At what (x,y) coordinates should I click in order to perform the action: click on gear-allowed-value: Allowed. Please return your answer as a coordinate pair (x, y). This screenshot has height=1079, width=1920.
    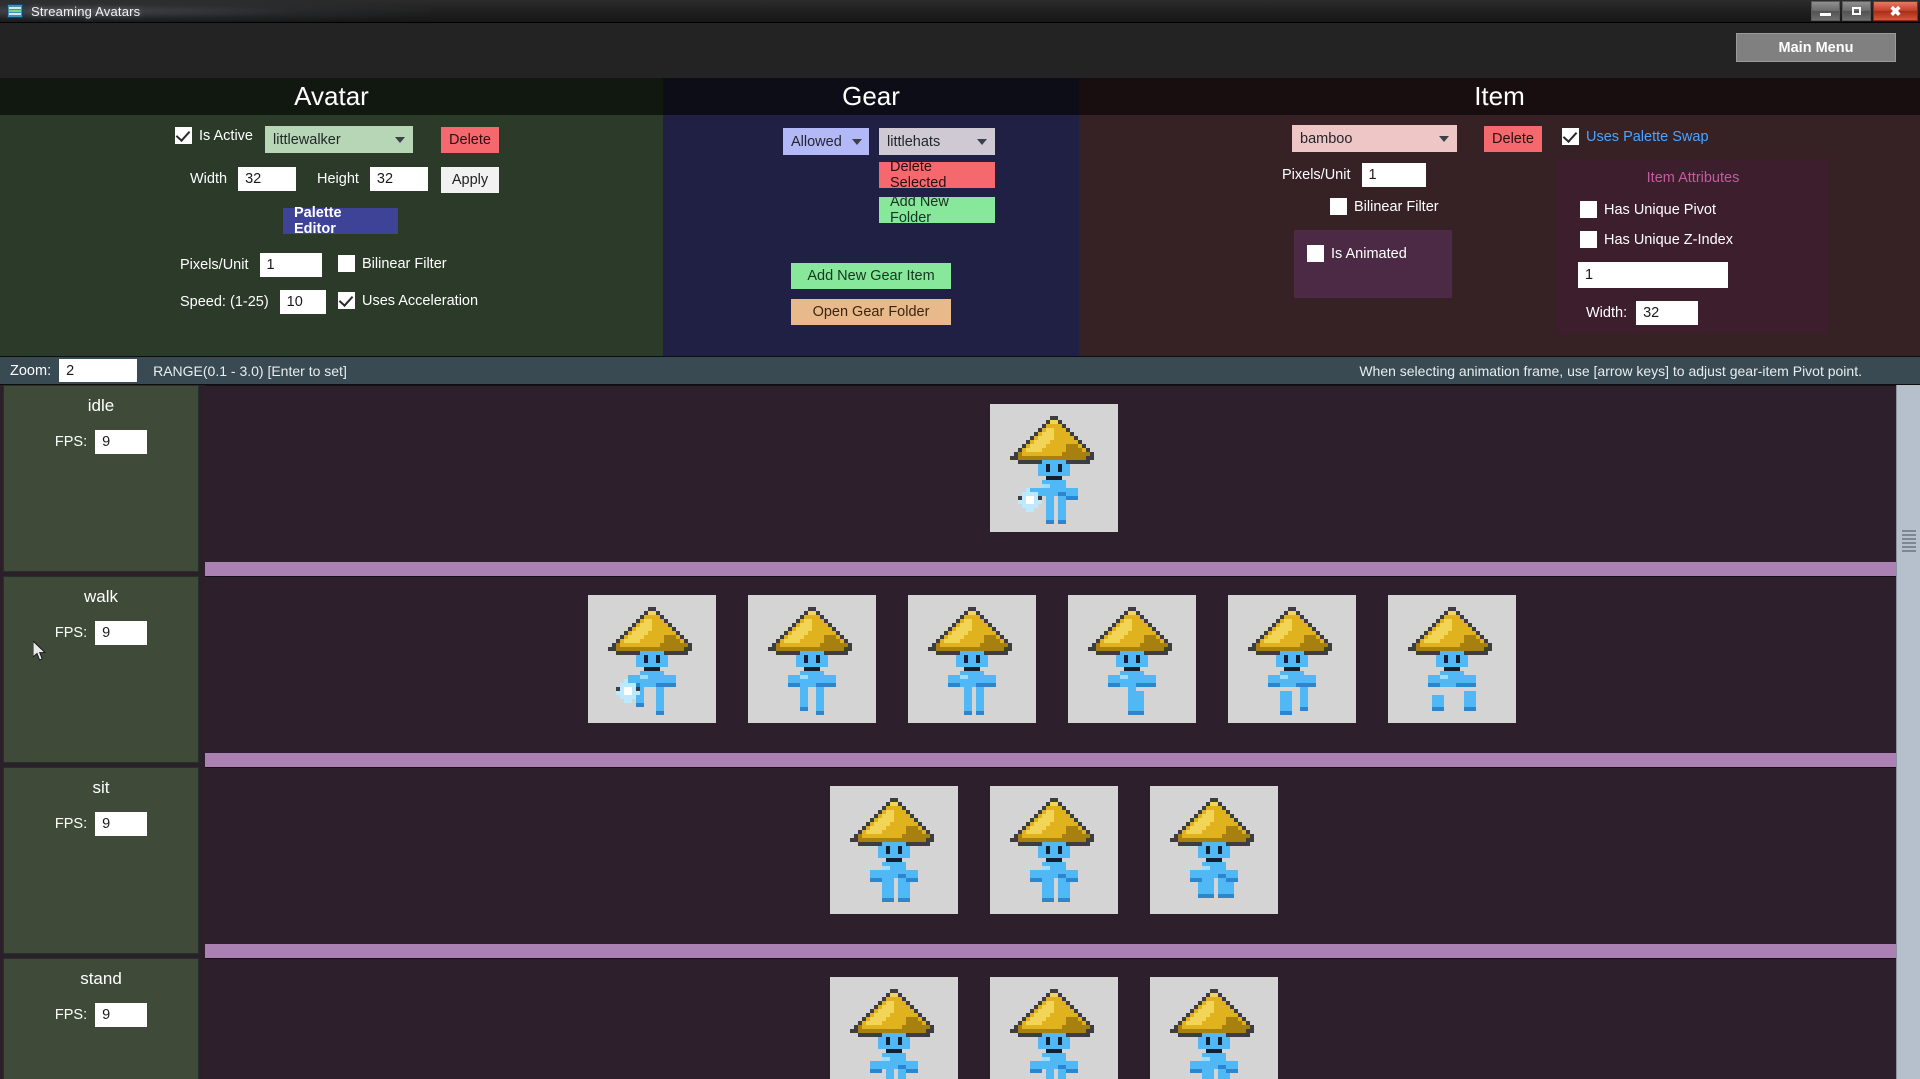
    Looking at the image, I should click on (816, 141).